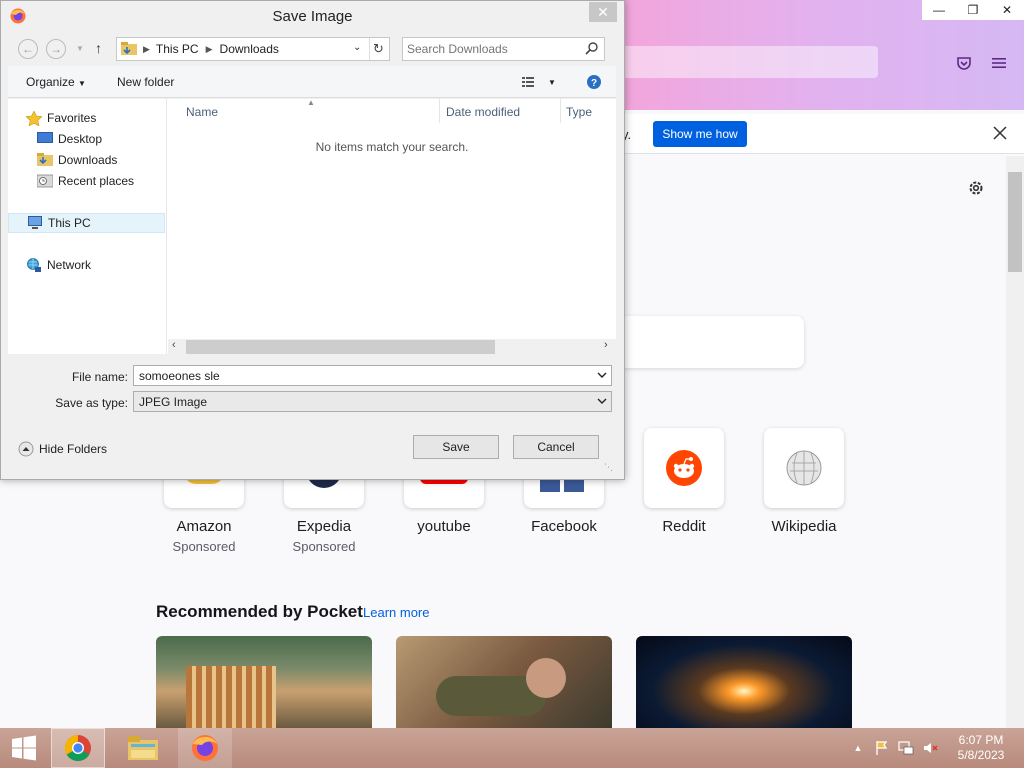 The width and height of the screenshot is (1024, 768). I want to click on dialog-titlebar: Save Image ✕, so click(312, 16).